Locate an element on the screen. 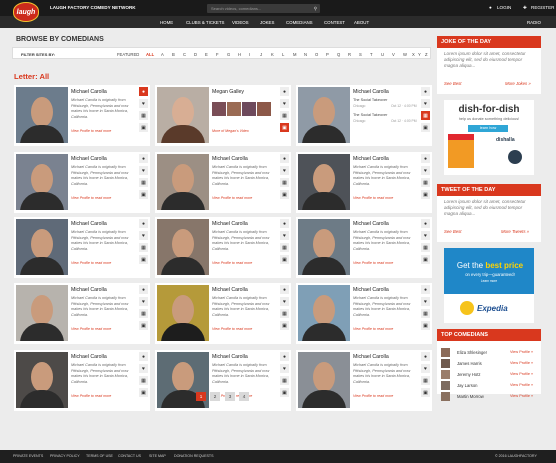  filter-letter: Z is located at coordinates (426, 54).